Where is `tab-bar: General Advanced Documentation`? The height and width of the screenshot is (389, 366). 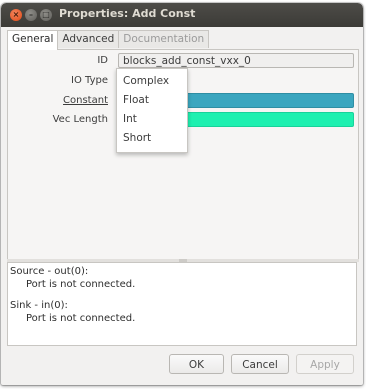
tab-bar: General Advanced Documentation is located at coordinates (108, 40).